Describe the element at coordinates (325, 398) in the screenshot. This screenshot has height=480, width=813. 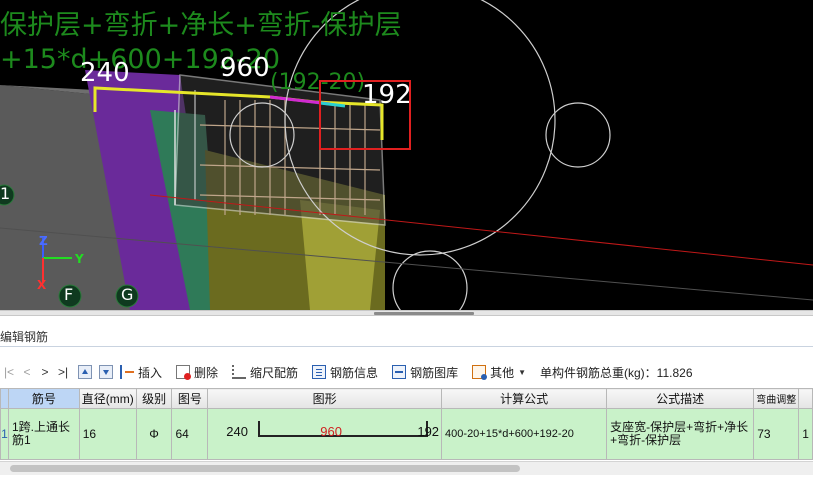
I see `col-header-shape: 图形` at that location.